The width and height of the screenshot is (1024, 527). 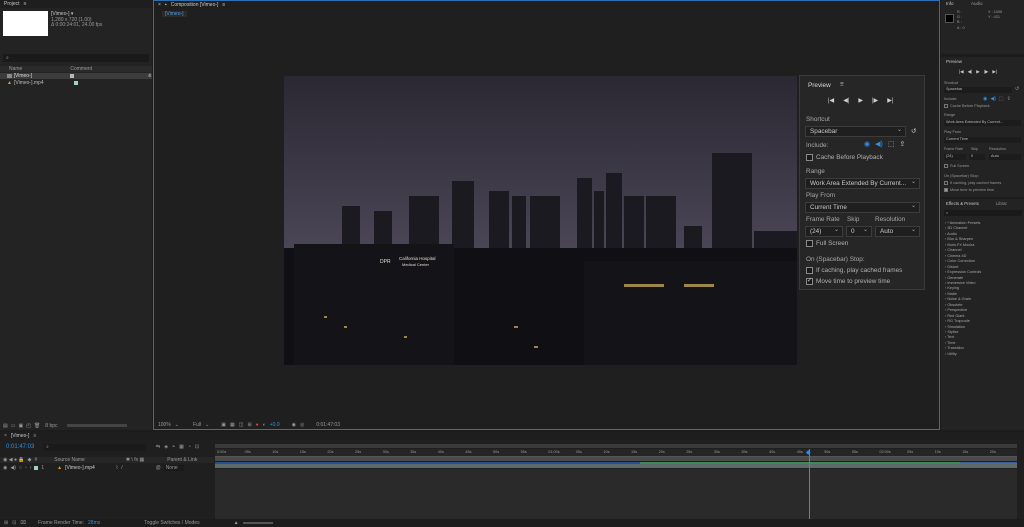 What do you see at coordinates (76, 76) in the screenshot?
I see `project-item-row: [Vimeo-] ⋔` at bounding box center [76, 76].